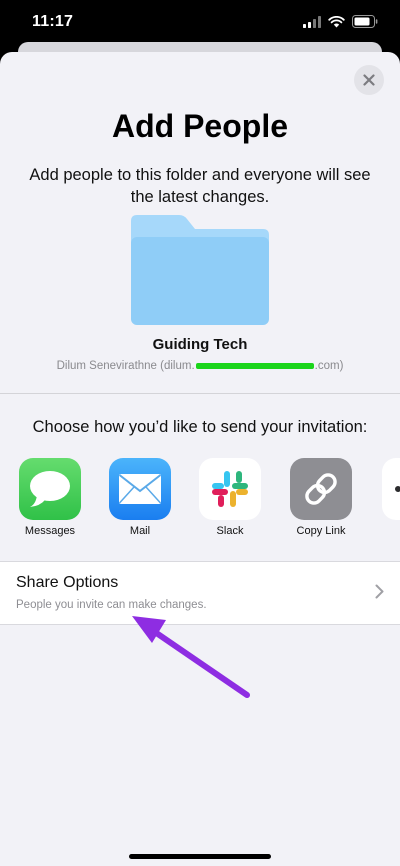 This screenshot has height=866, width=400. I want to click on owner-line: Dilum Senevirathne (dilum. .com), so click(200, 366).